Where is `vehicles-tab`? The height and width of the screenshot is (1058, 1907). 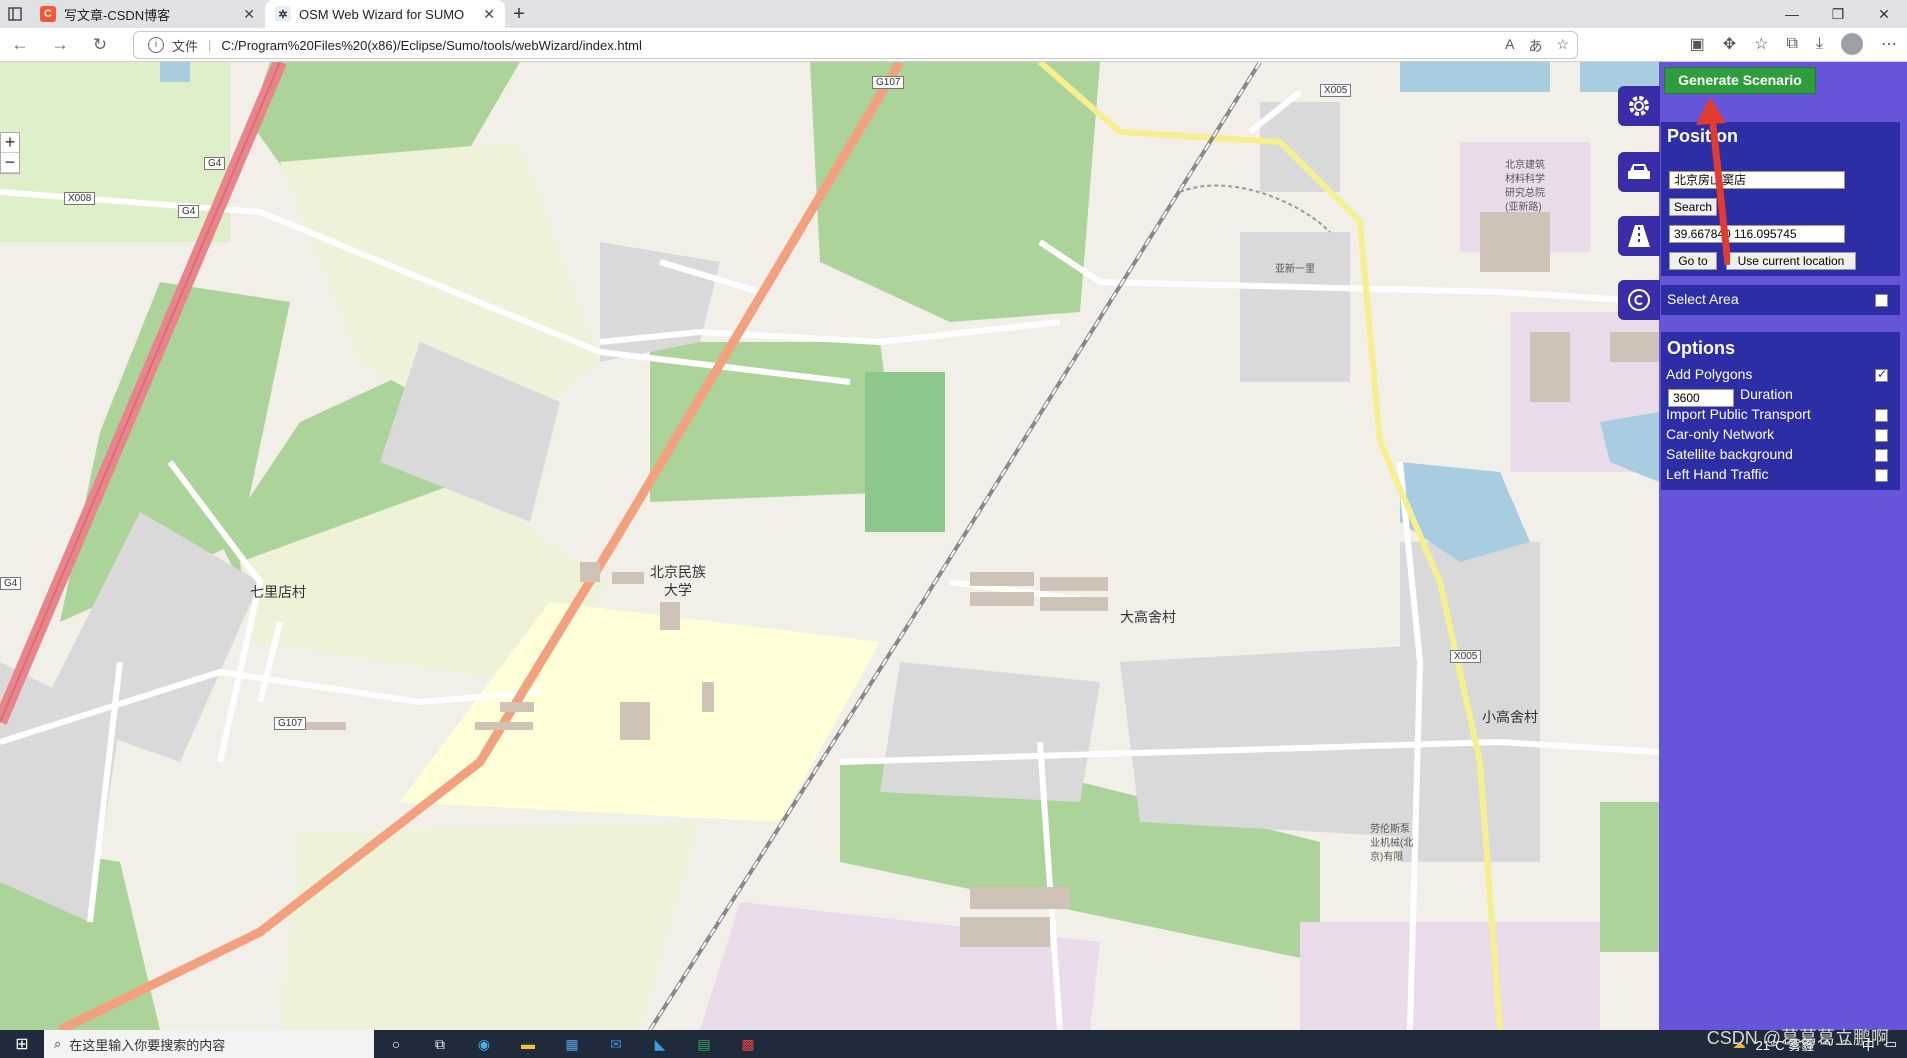 vehicles-tab is located at coordinates (1639, 172).